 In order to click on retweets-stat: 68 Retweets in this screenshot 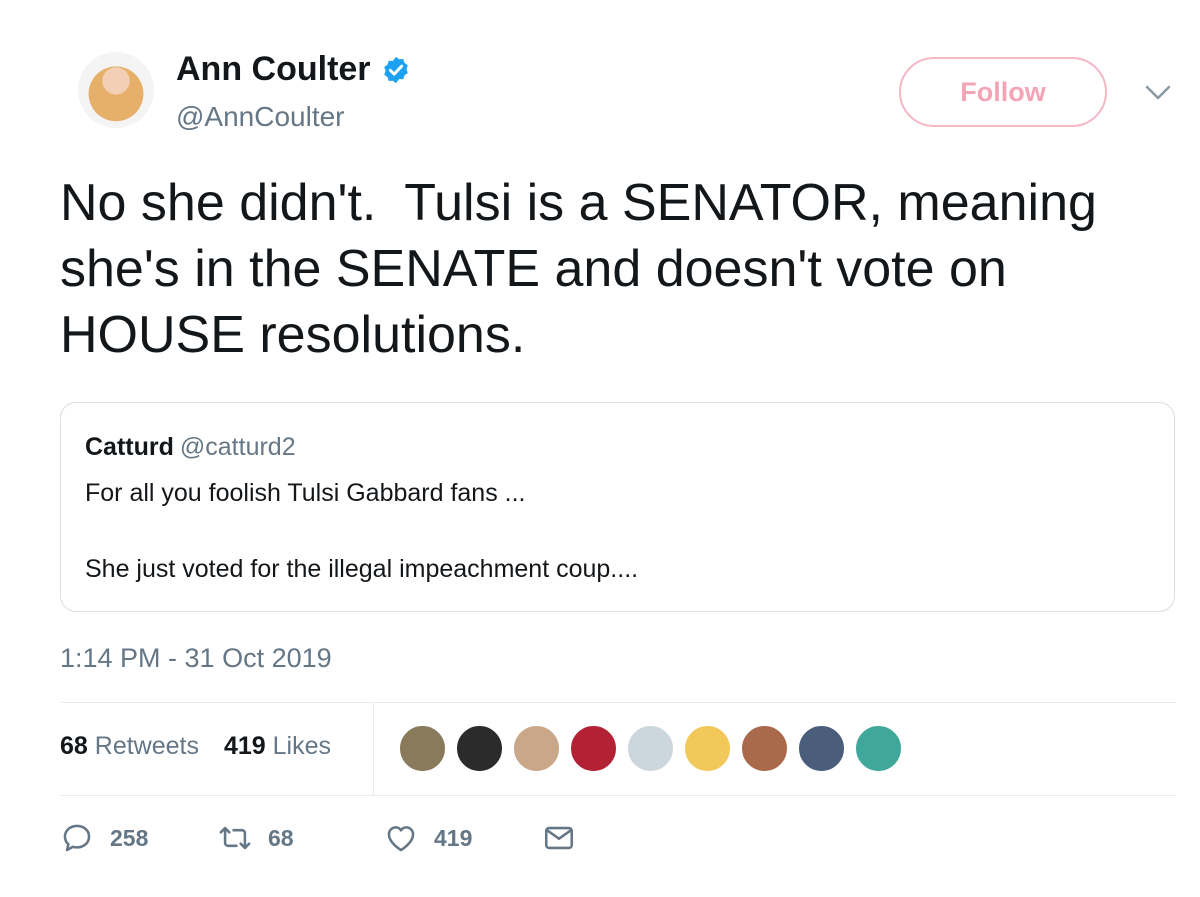, I will do `click(129, 746)`.